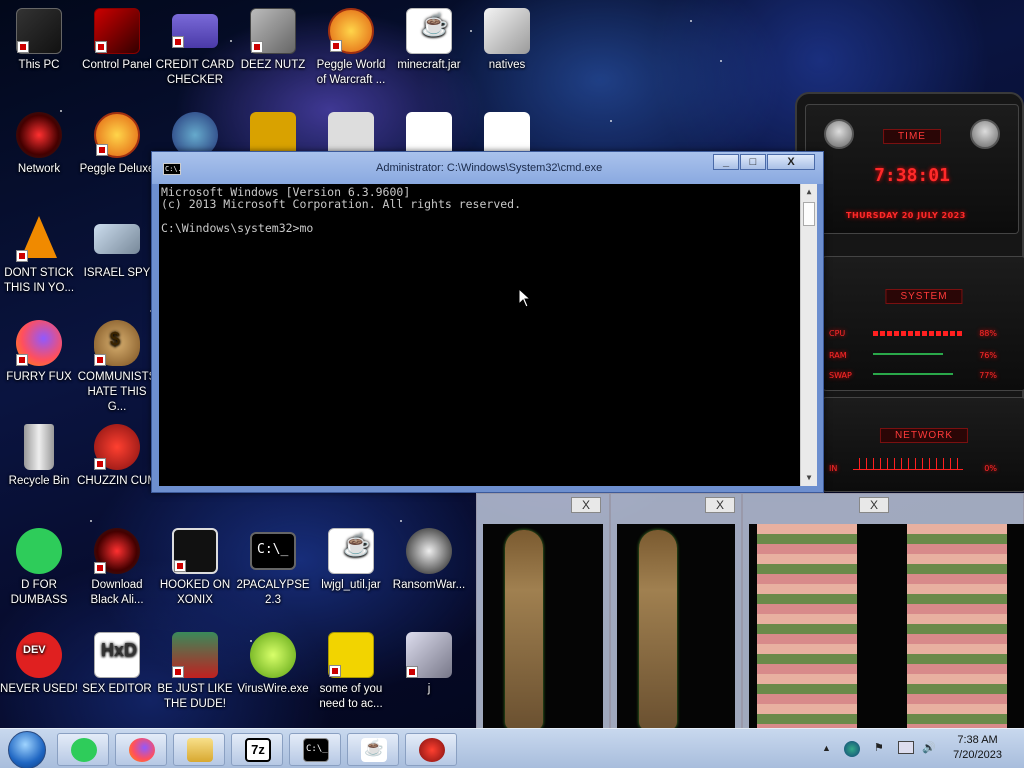 The width and height of the screenshot is (1024, 768). I want to click on desktop-icon-credit-card-checker: CREDIT CARD CHECKER, so click(195, 48).